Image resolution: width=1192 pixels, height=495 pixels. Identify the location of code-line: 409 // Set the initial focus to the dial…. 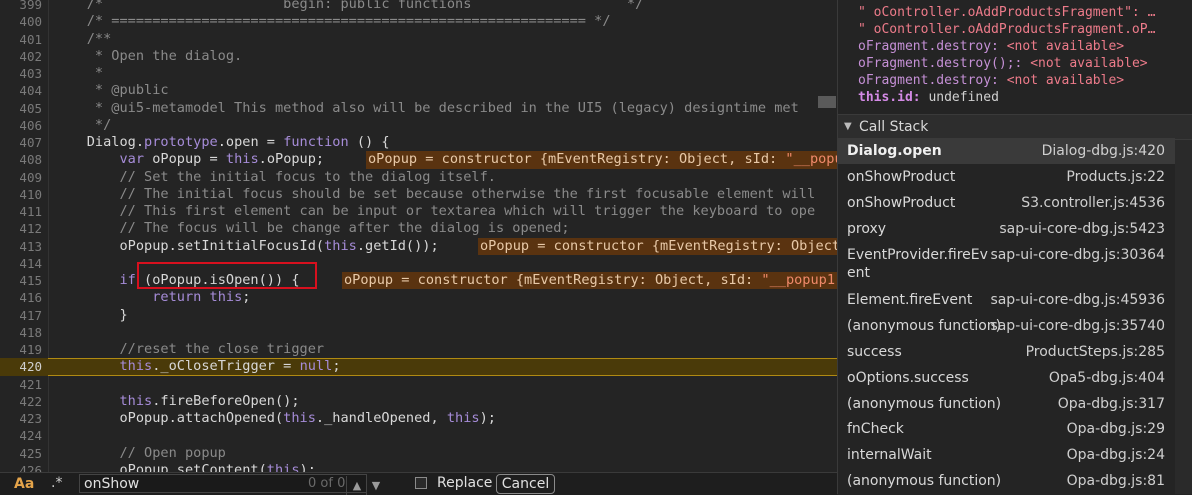
(418, 177).